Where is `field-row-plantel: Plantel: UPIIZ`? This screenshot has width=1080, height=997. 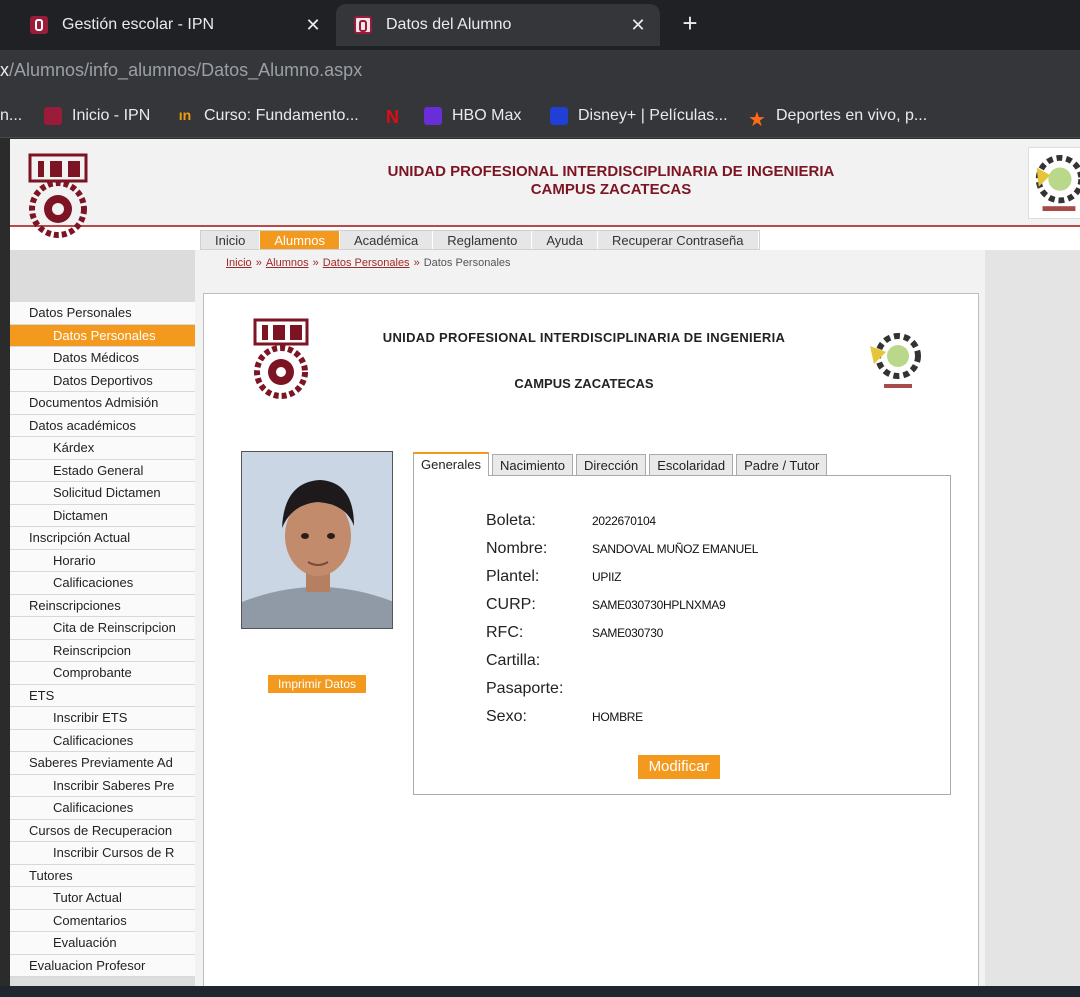
field-row-plantel: Plantel: UPIIZ is located at coordinates (553, 577).